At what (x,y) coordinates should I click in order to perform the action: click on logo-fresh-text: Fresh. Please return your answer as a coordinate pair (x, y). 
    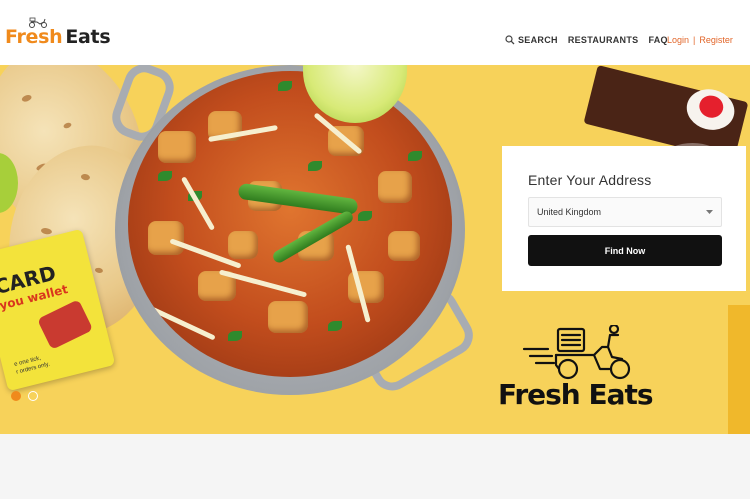
    Looking at the image, I should click on (34, 37).